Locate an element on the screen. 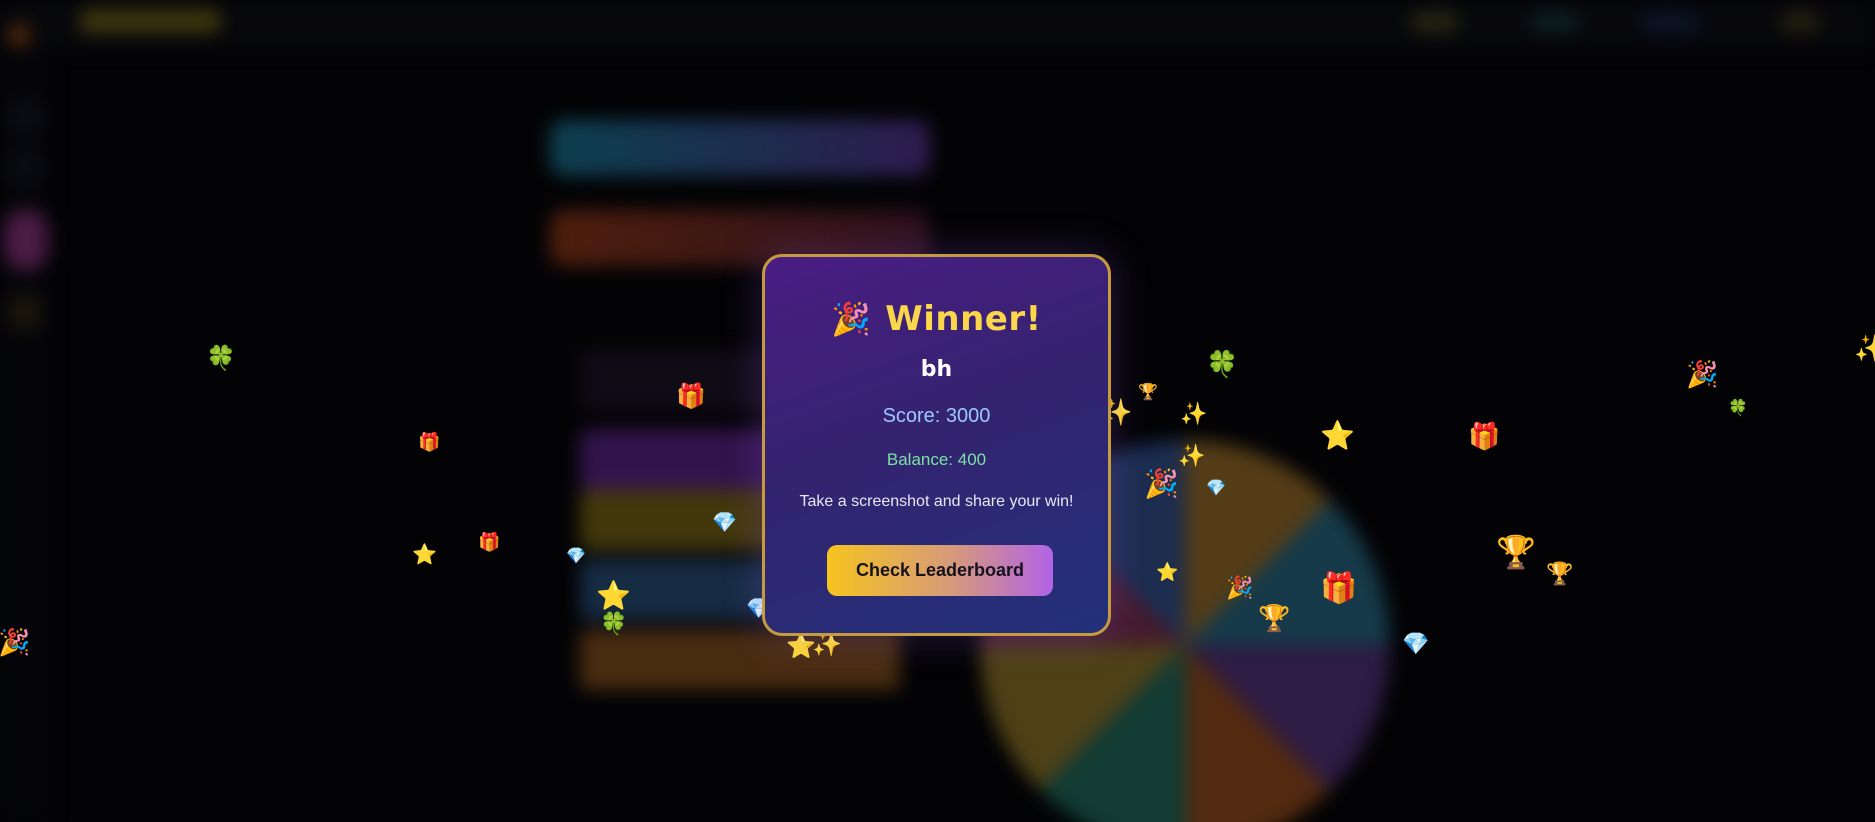 This screenshot has height=822, width=1875. player-name: bh is located at coordinates (936, 369).